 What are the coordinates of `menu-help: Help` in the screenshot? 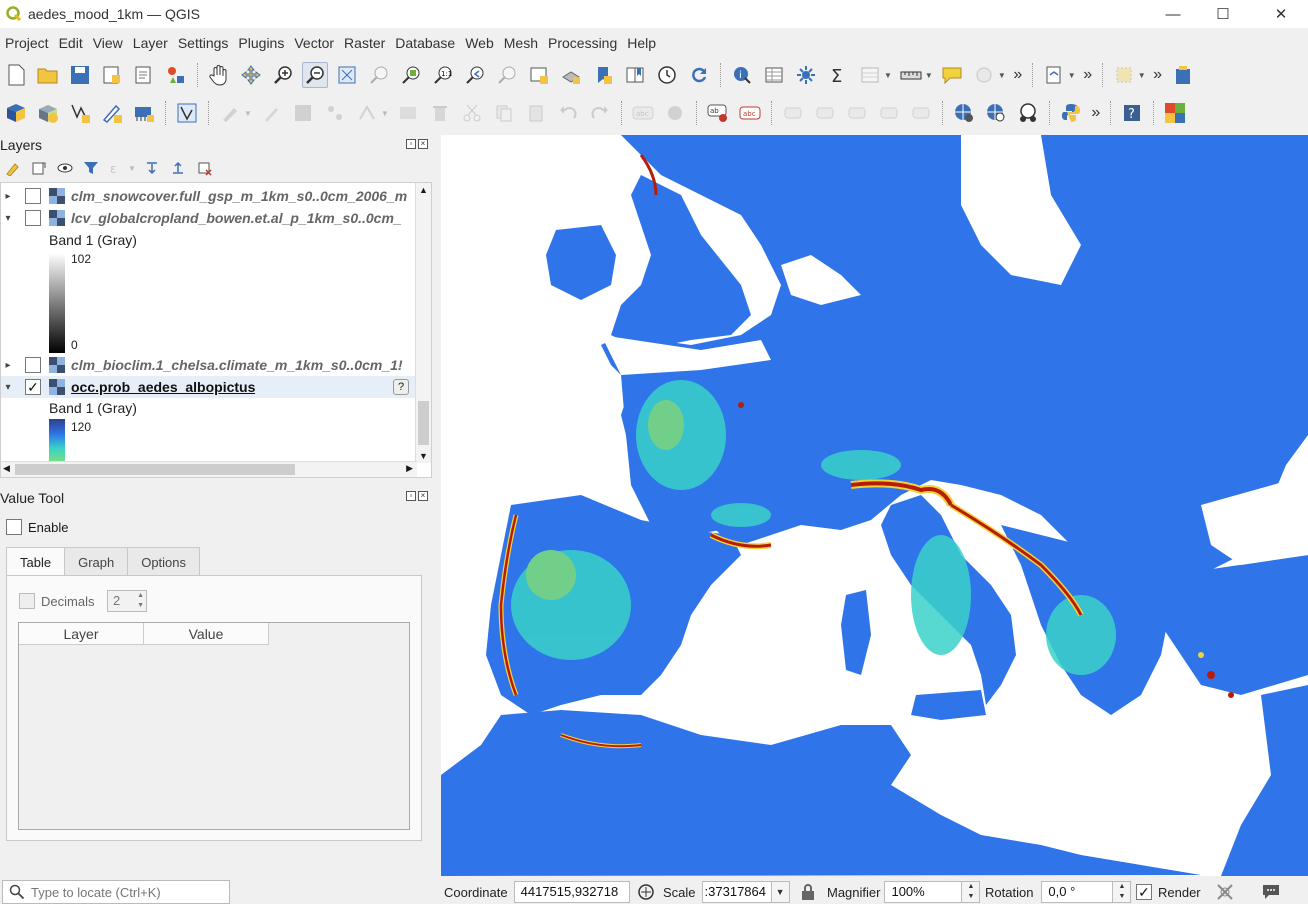 It's located at (641, 43).